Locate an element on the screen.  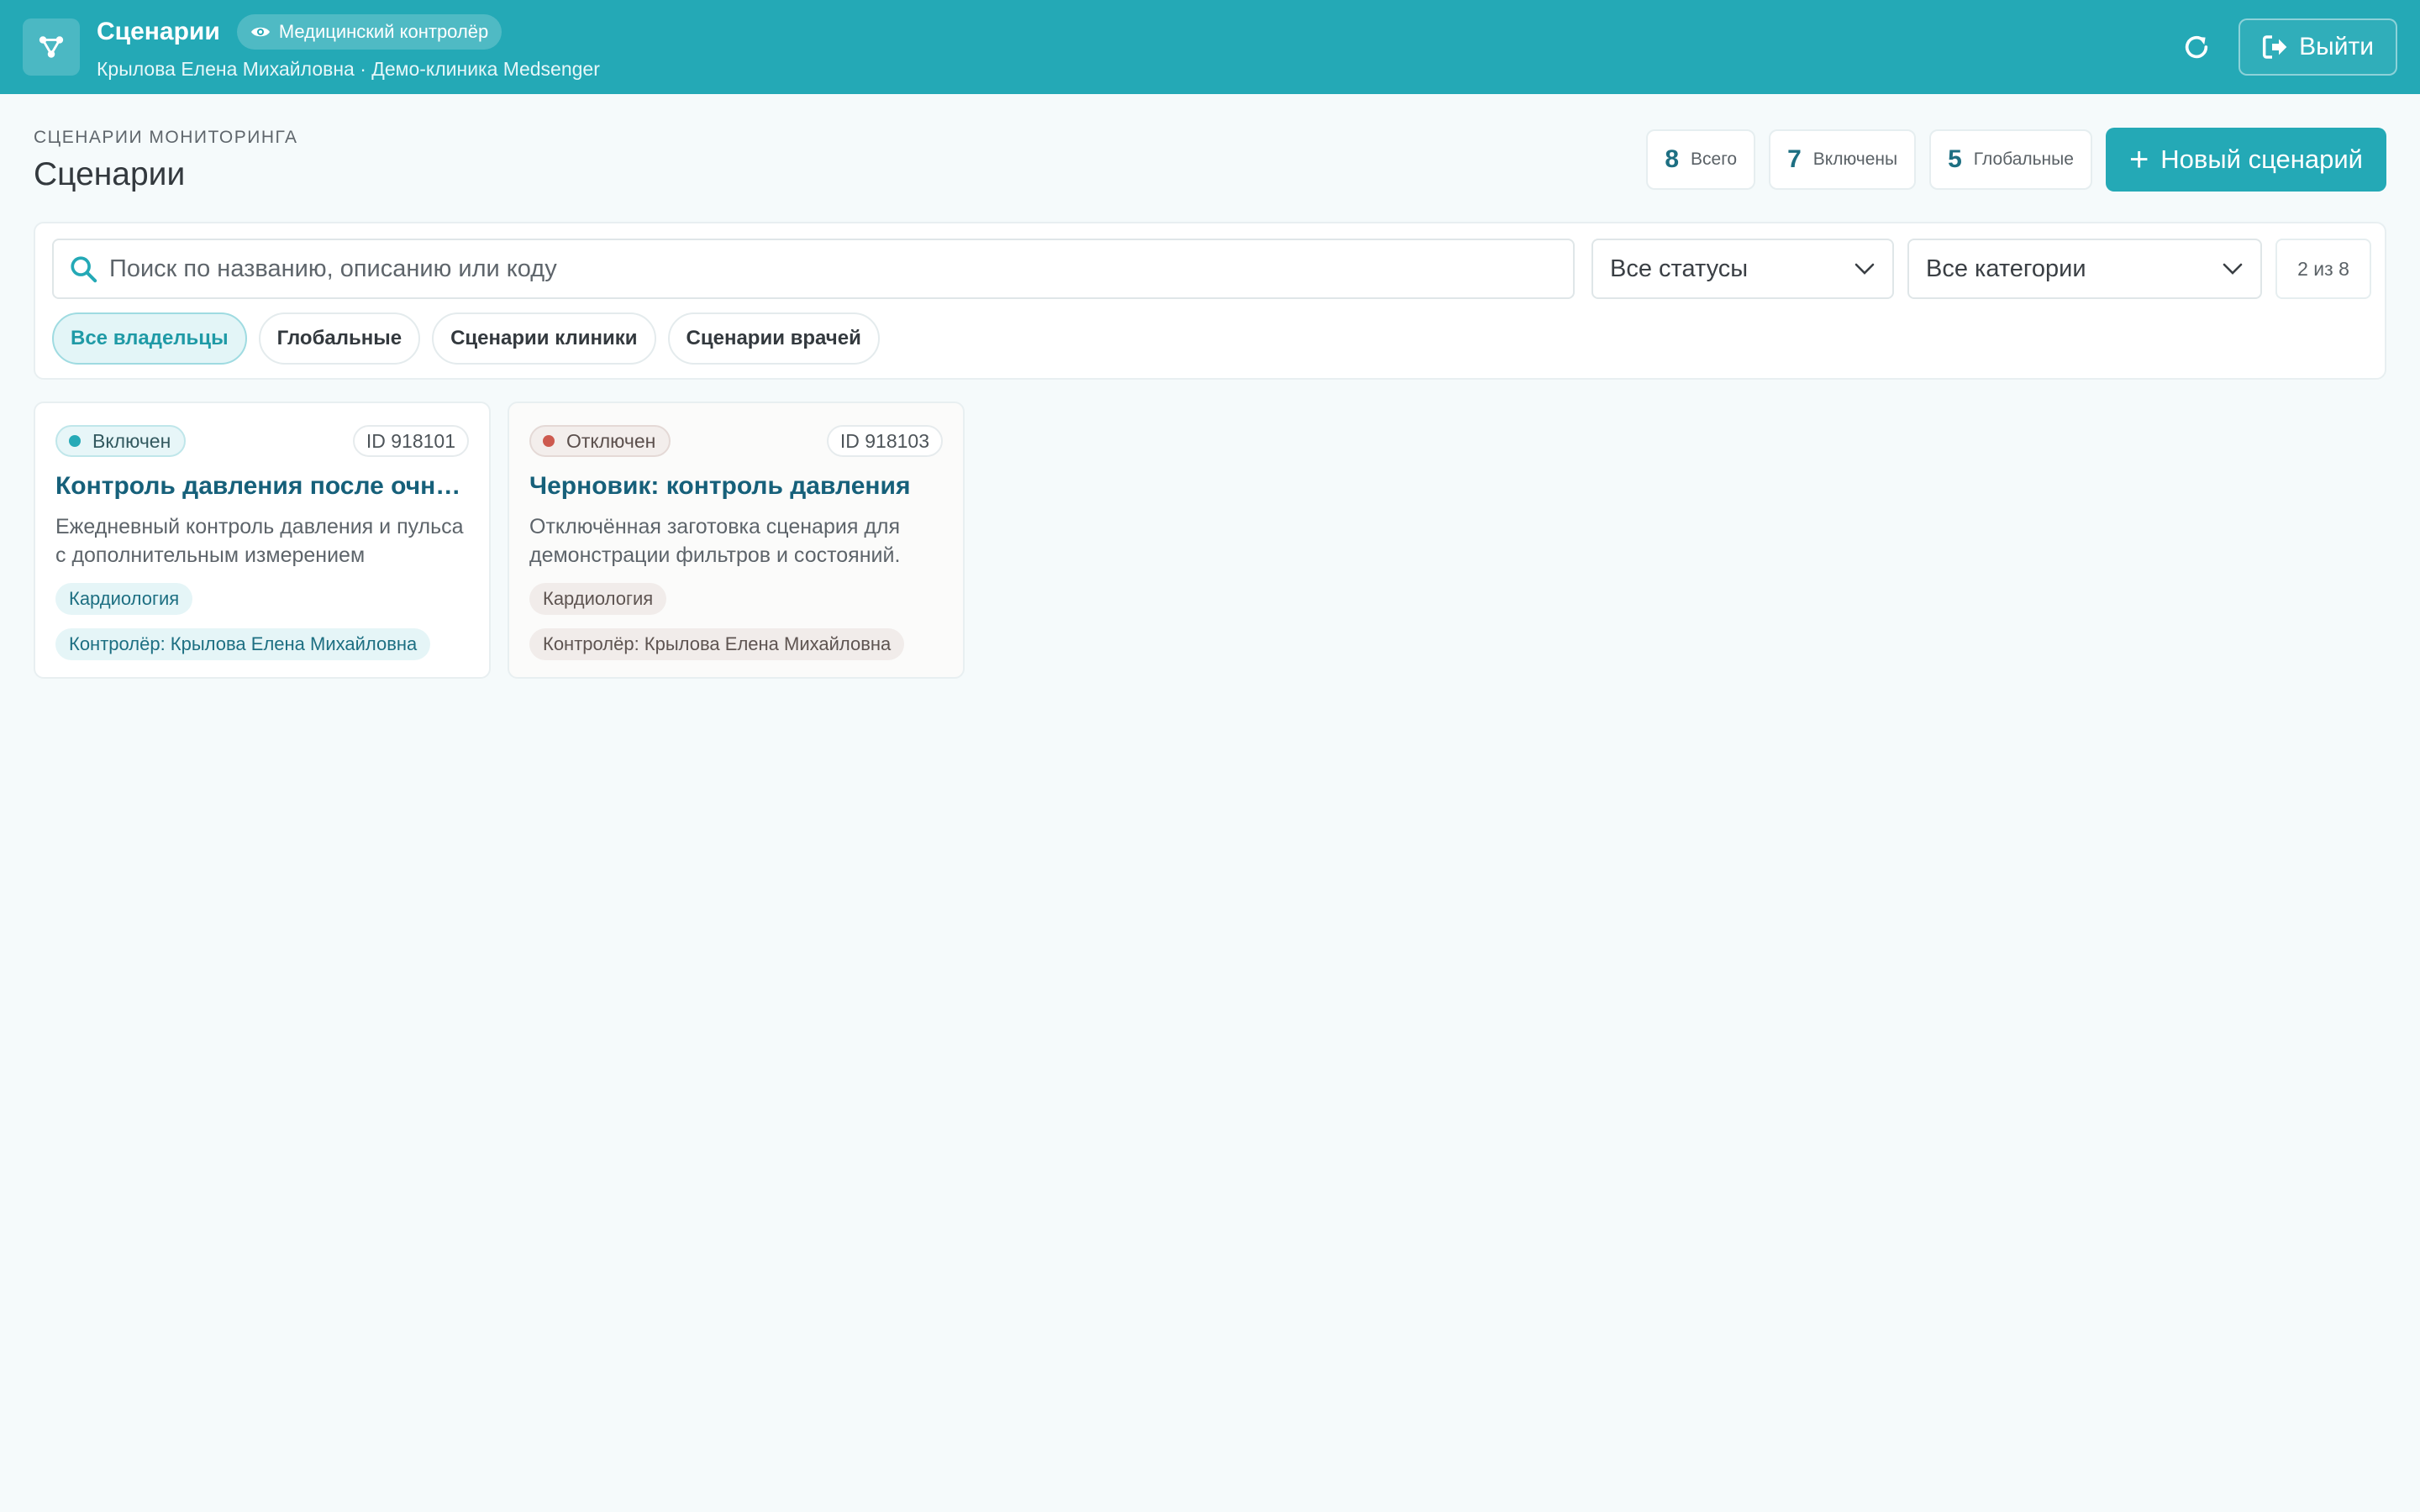
plus-icon: + is located at coordinates (2139, 159).